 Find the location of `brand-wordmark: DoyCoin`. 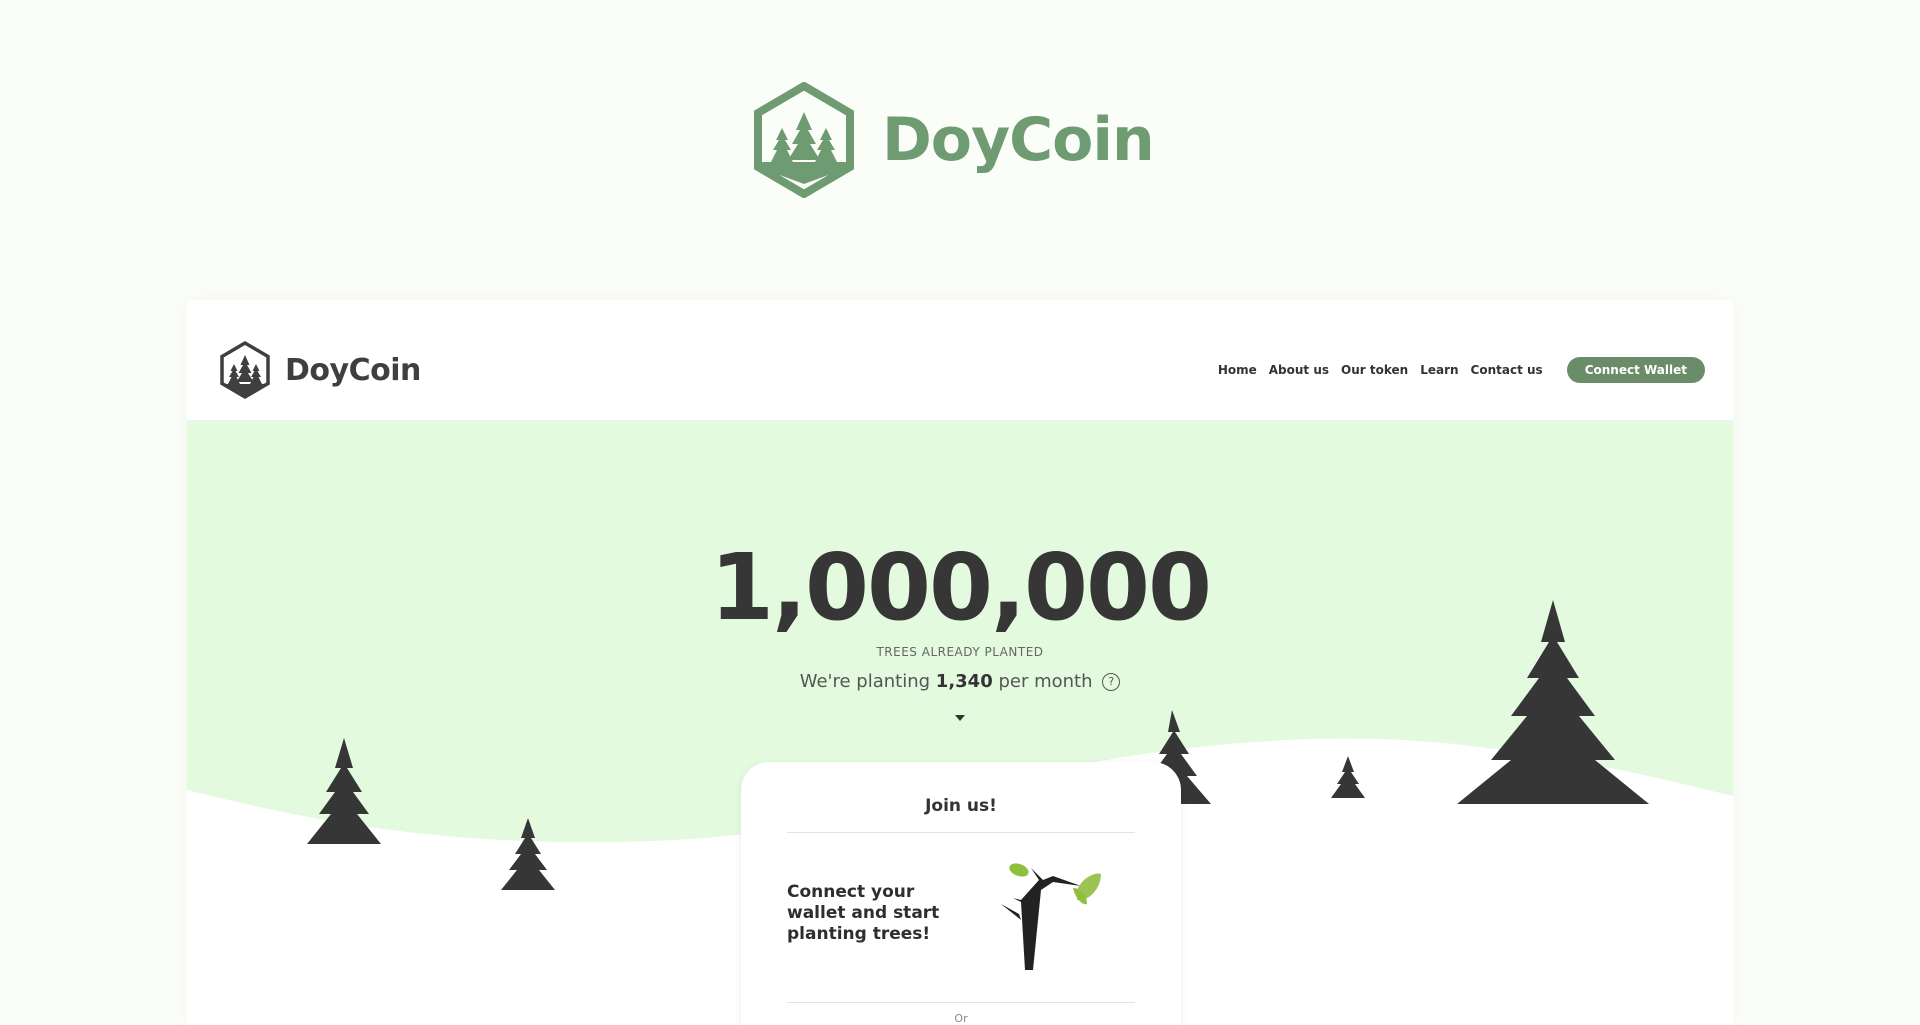

brand-wordmark: DoyCoin is located at coordinates (353, 370).